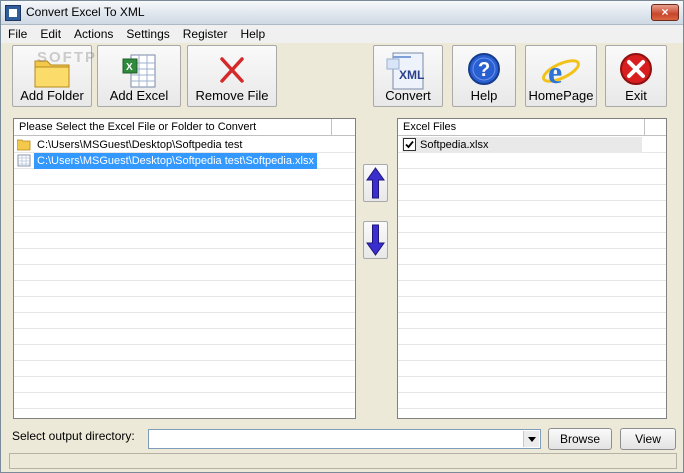 The width and height of the screenshot is (684, 473). What do you see at coordinates (555, 72) in the screenshot?
I see `svg-text: e` at bounding box center [555, 72].